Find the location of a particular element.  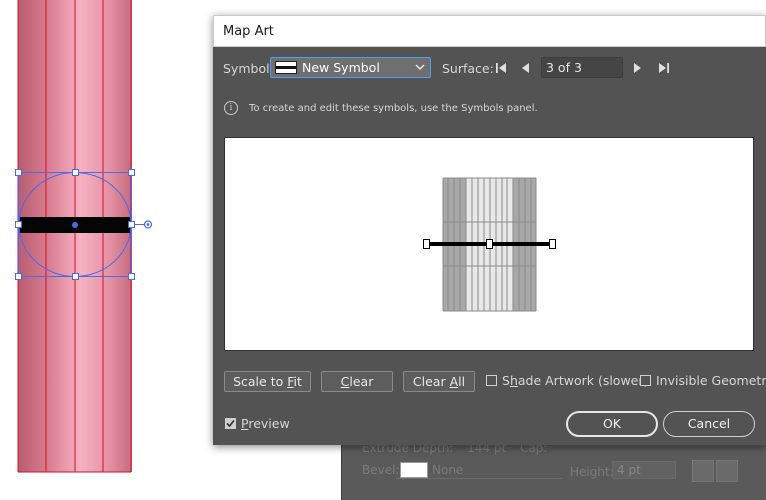

last-surface-icon is located at coordinates (664, 69).